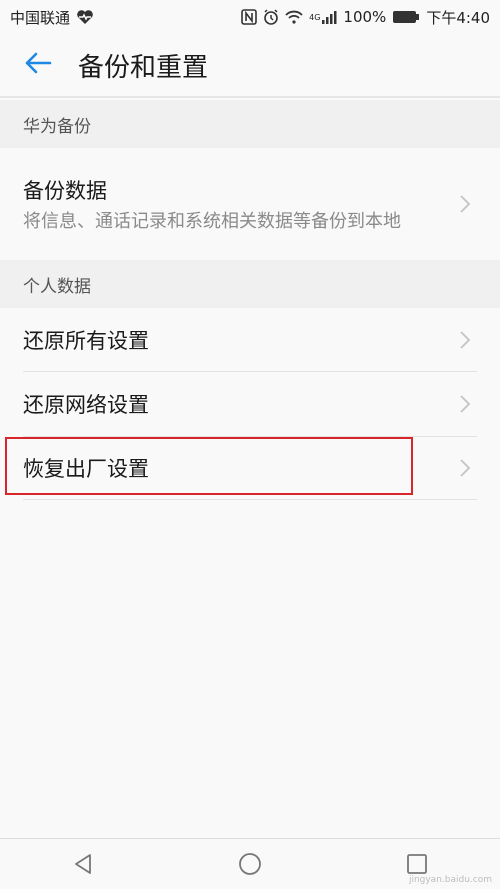 The height and width of the screenshot is (889, 500). What do you see at coordinates (86, 469) in the screenshot?
I see `factory-reset-label: 恢复出厂设置` at bounding box center [86, 469].